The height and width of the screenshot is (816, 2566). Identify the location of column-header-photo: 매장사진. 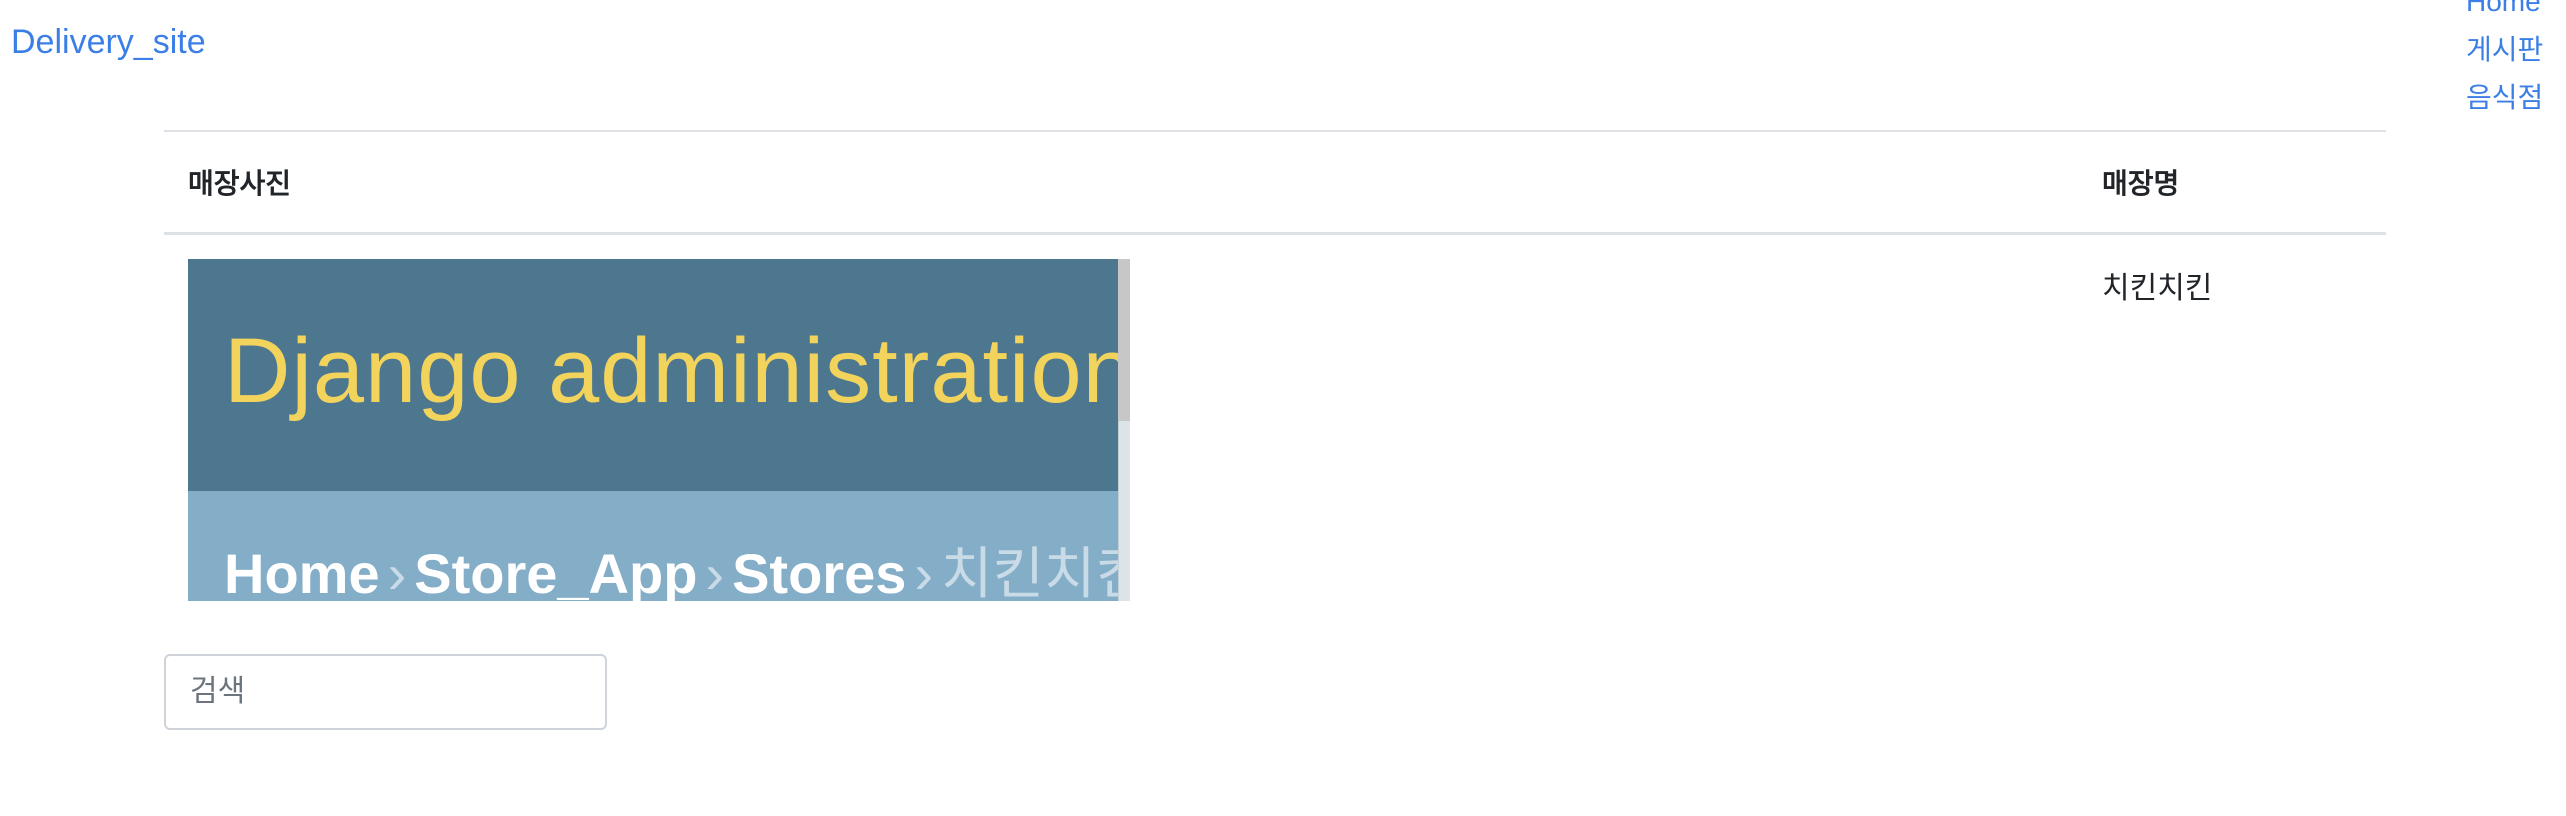
(1121, 182).